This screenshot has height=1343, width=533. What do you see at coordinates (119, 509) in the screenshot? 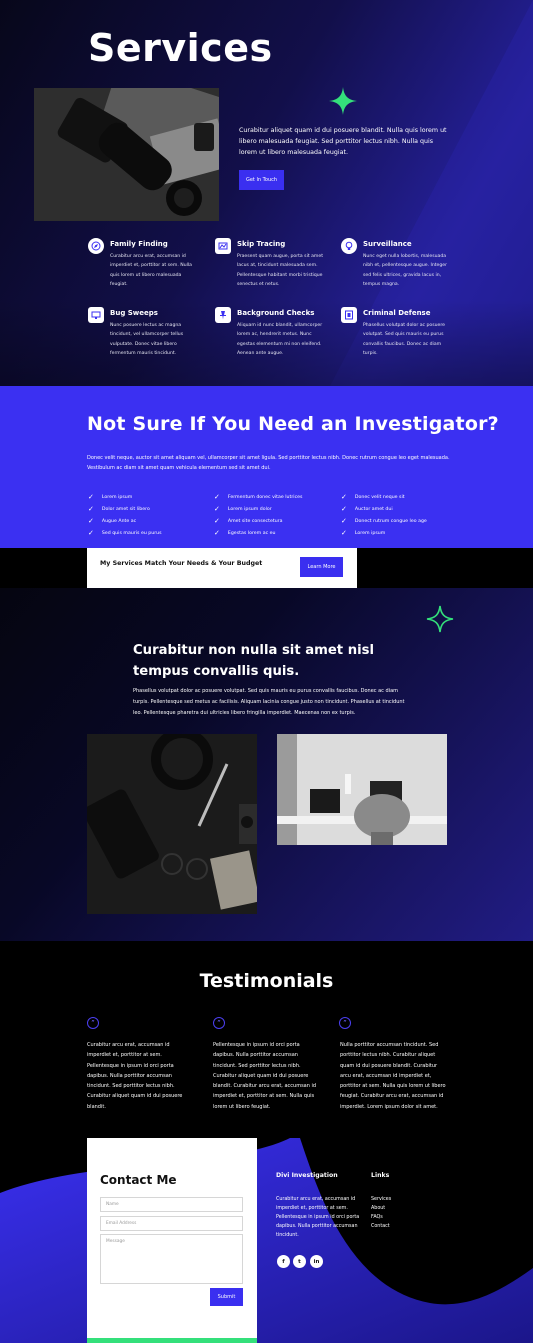
I see `checklist-item: ✓ Dolor amet sit libero` at bounding box center [119, 509].